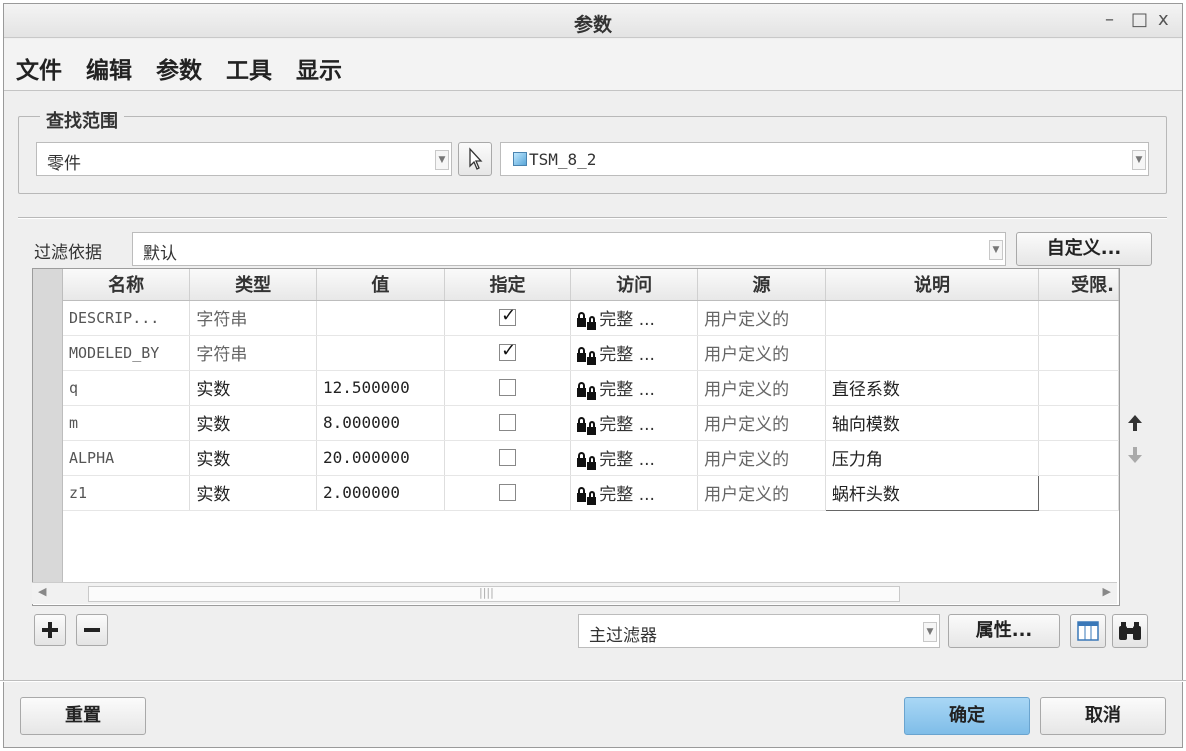 The image size is (1186, 751). Describe the element at coordinates (127, 423) in the screenshot. I see `cell-name: m` at that location.